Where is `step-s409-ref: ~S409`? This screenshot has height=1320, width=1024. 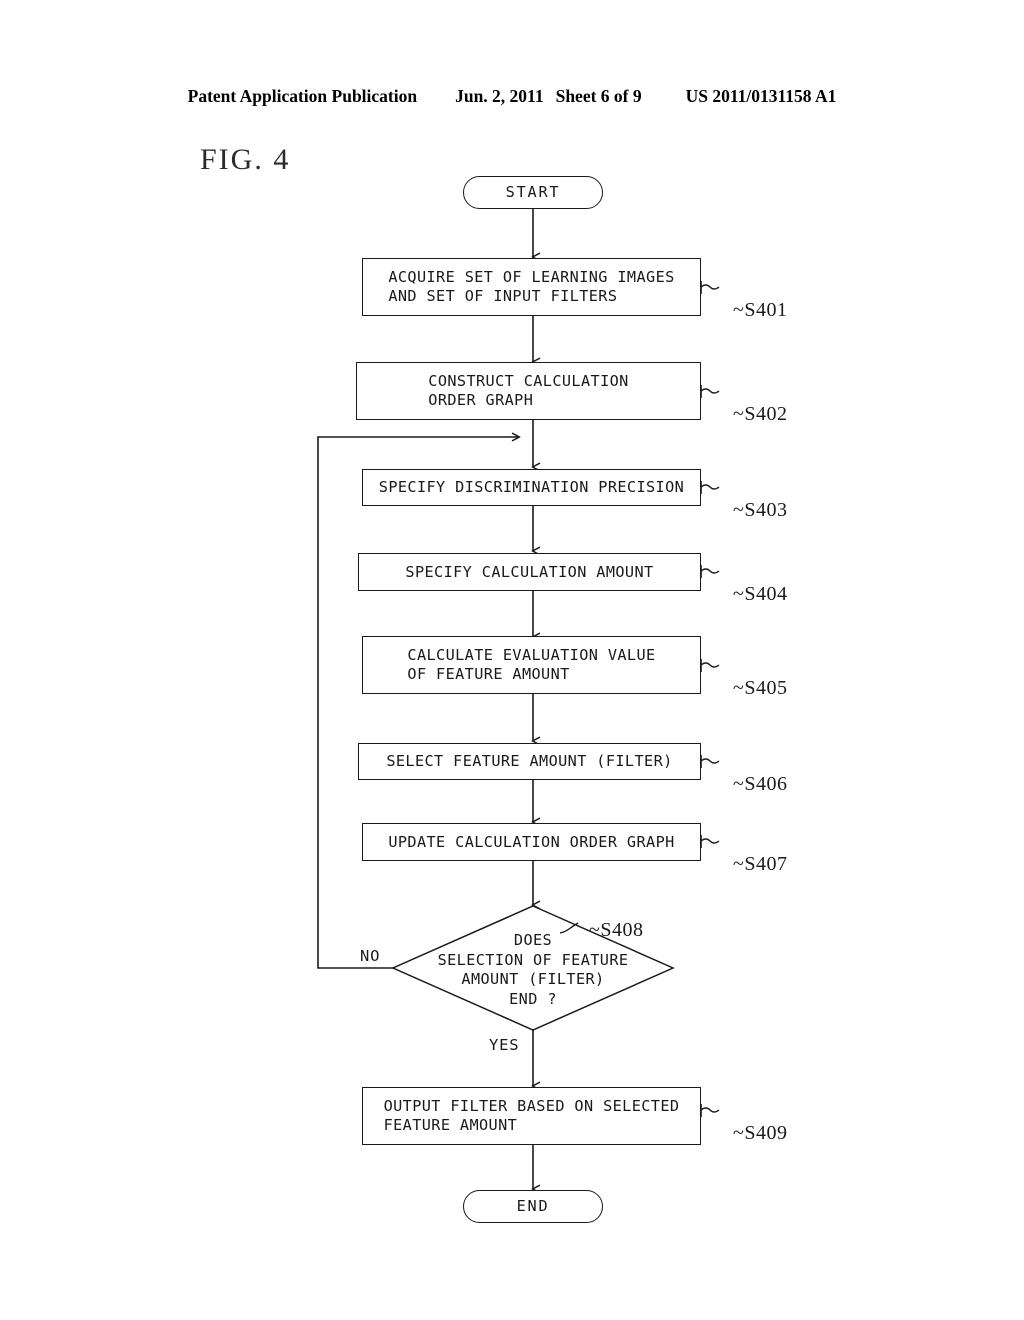
step-s409-ref: ~S409 is located at coordinates (760, 1133).